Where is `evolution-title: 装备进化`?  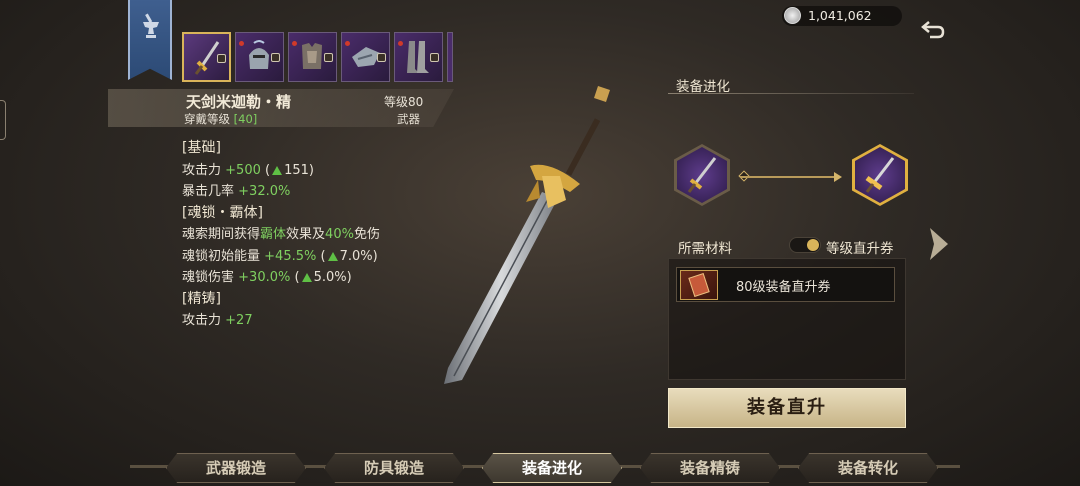
evolution-title: 装备进化 is located at coordinates (703, 87).